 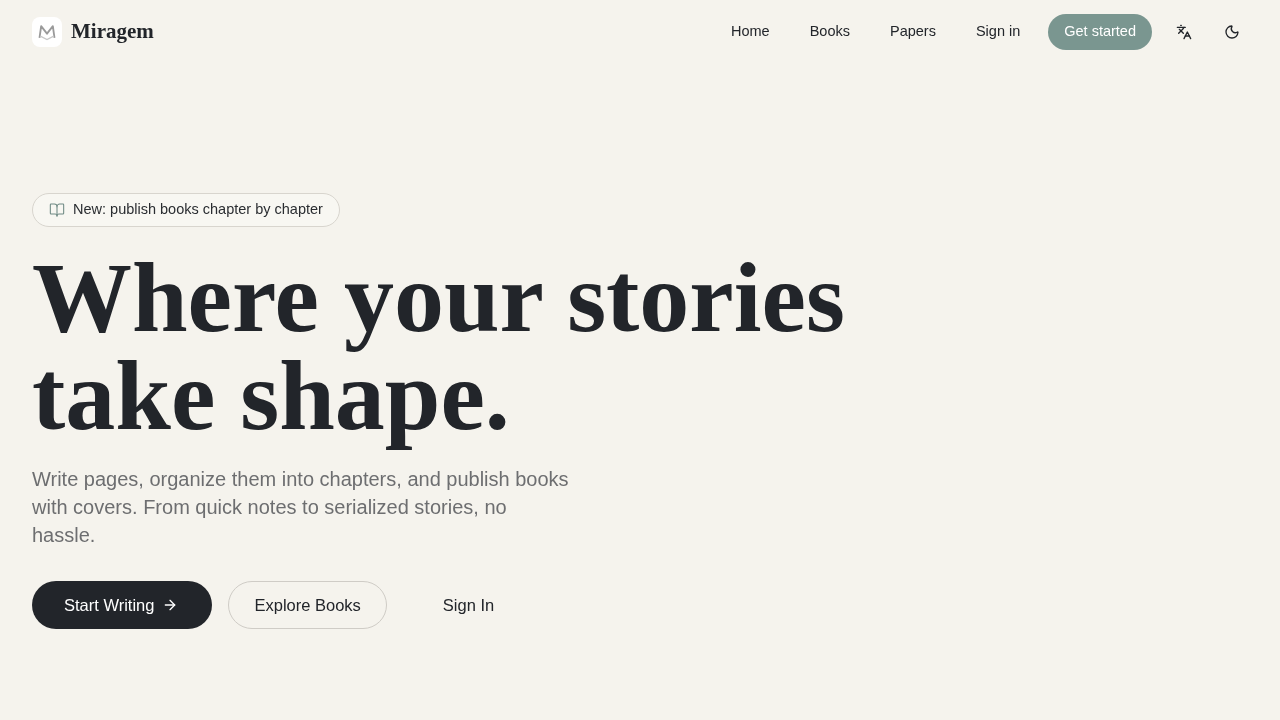 What do you see at coordinates (47, 32) in the screenshot?
I see `logo-icon` at bounding box center [47, 32].